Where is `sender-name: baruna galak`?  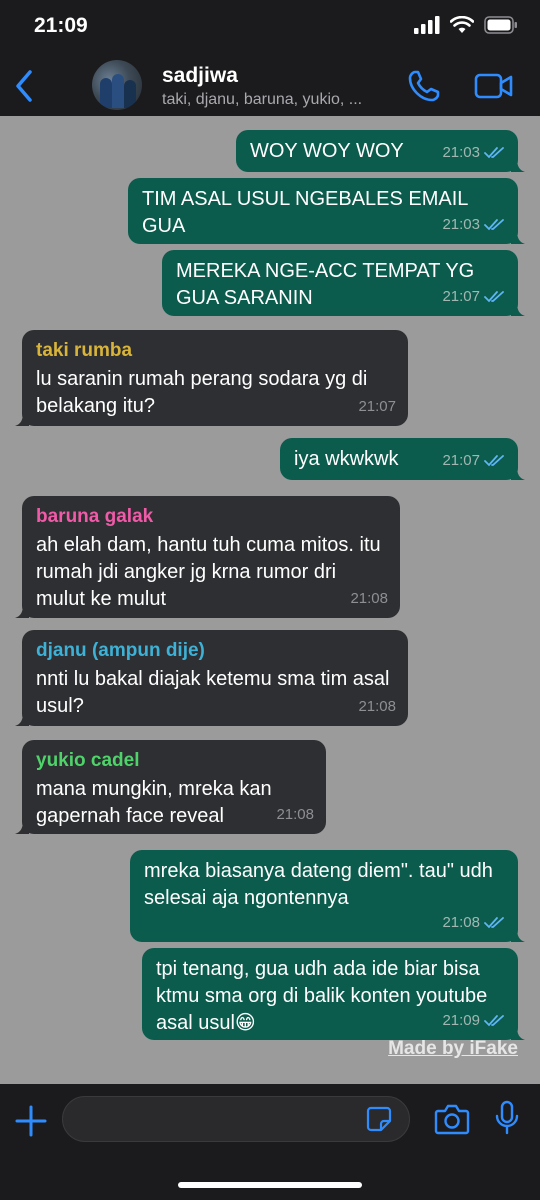 sender-name: baruna galak is located at coordinates (211, 517).